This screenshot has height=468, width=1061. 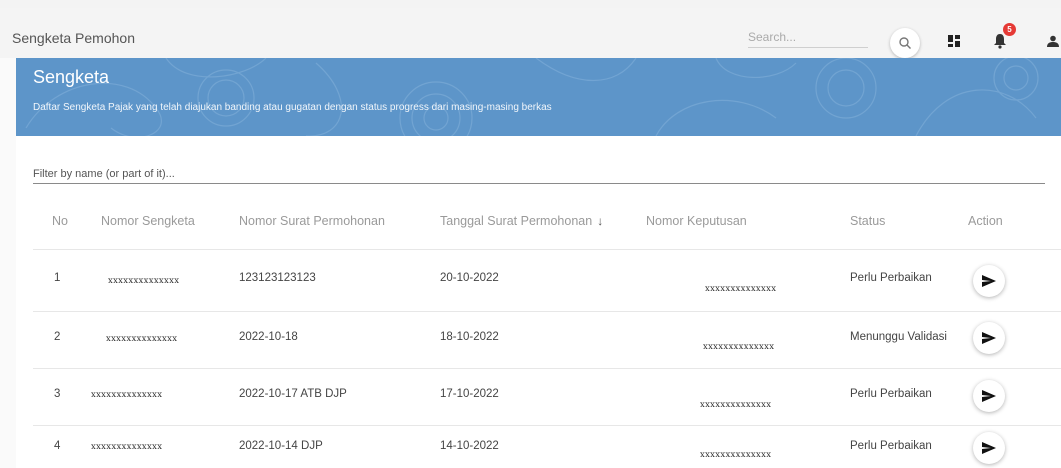 I want to click on header-nomor-sengketa: Nomor Sengketa, so click(x=148, y=221).